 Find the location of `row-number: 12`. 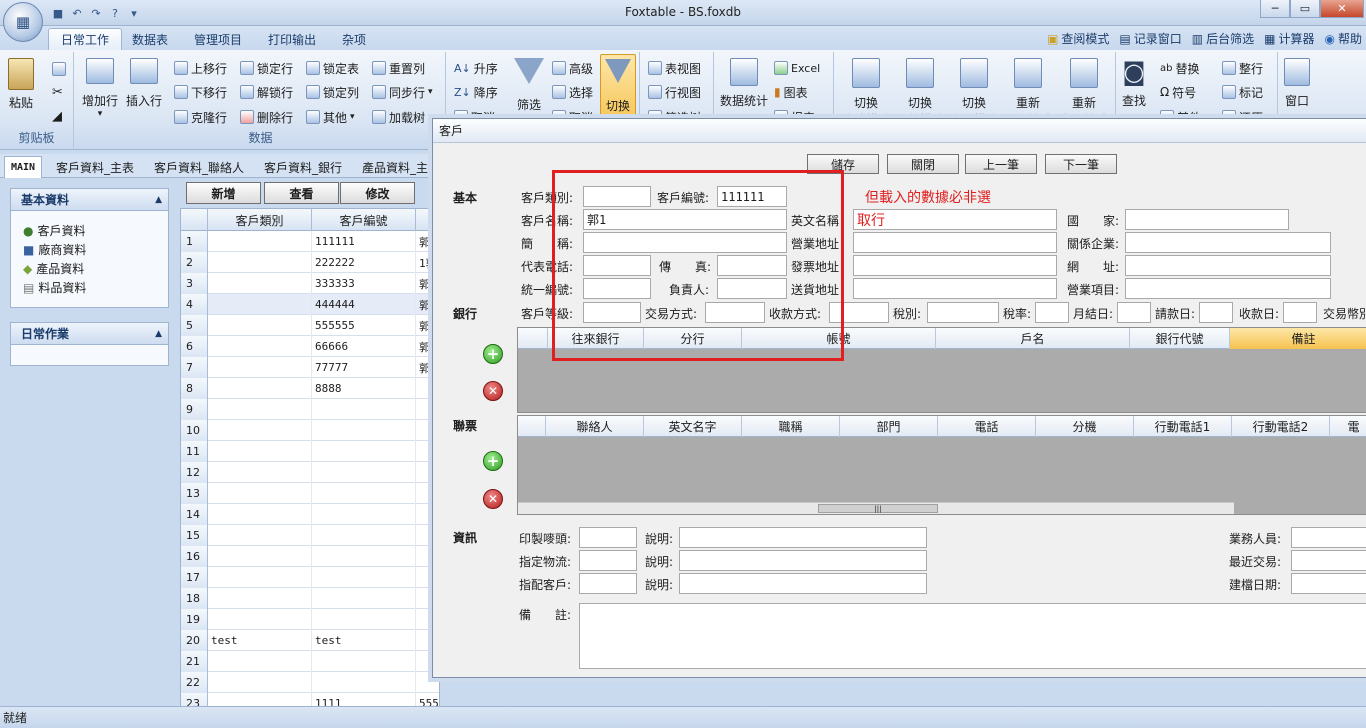

row-number: 12 is located at coordinates (194, 472).